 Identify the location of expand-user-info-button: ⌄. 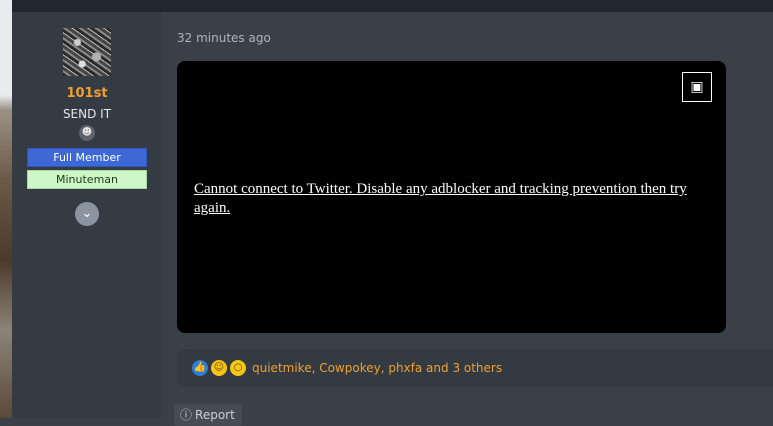
(87, 214).